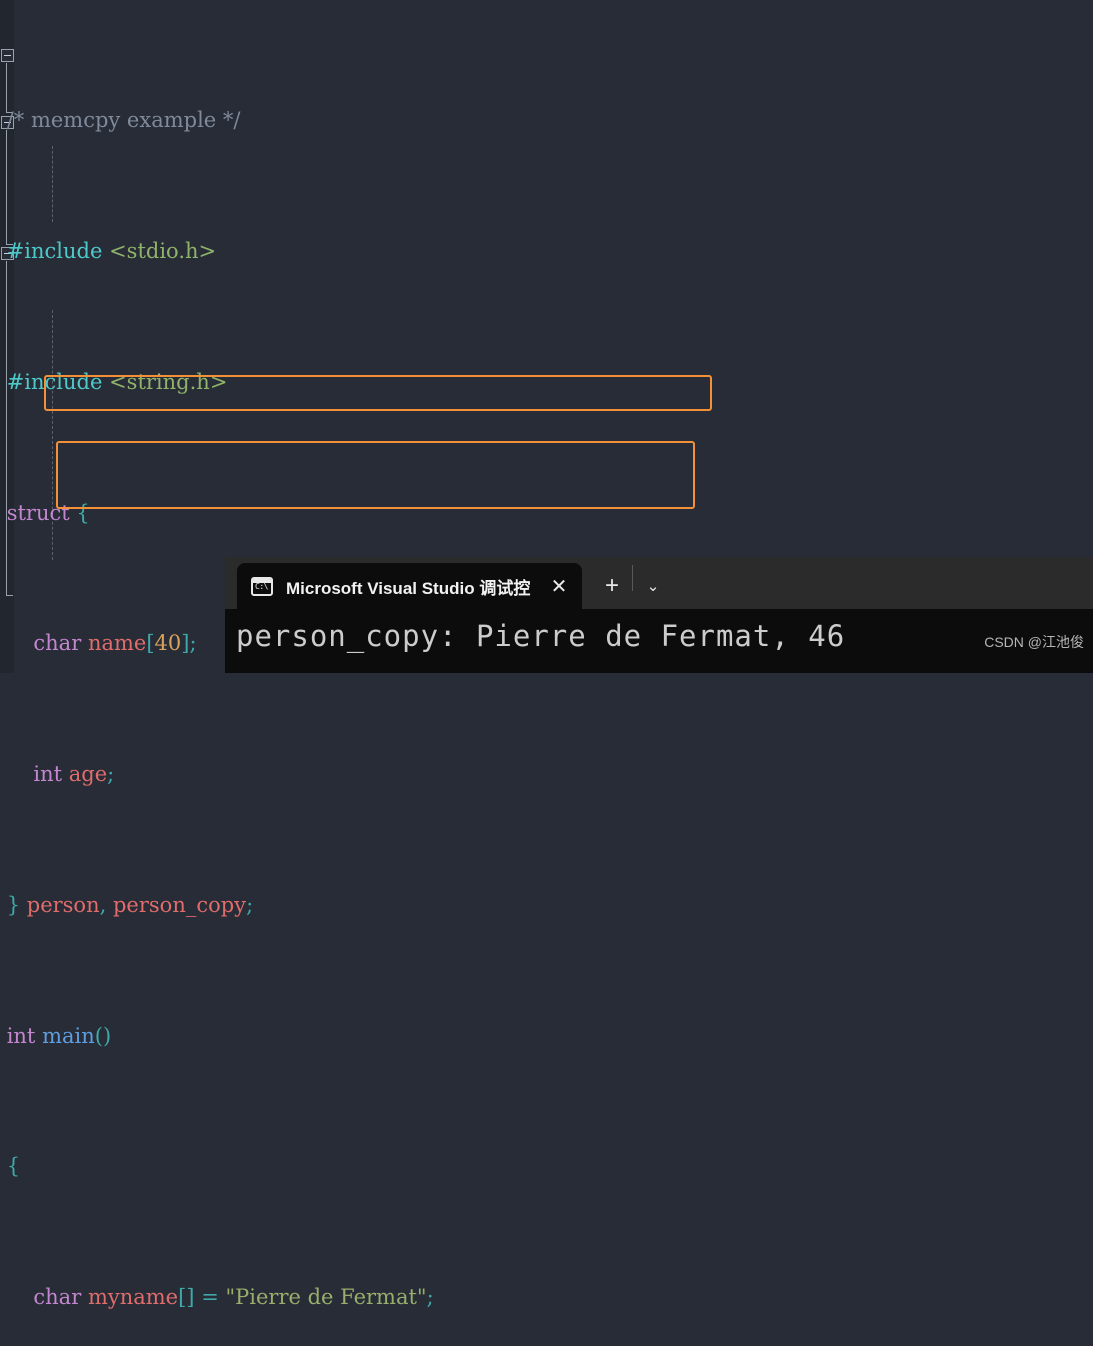 This screenshot has width=1093, height=1346. I want to click on terminal-output-line: person_copy: Pierre de Fermat, 46, so click(541, 636).